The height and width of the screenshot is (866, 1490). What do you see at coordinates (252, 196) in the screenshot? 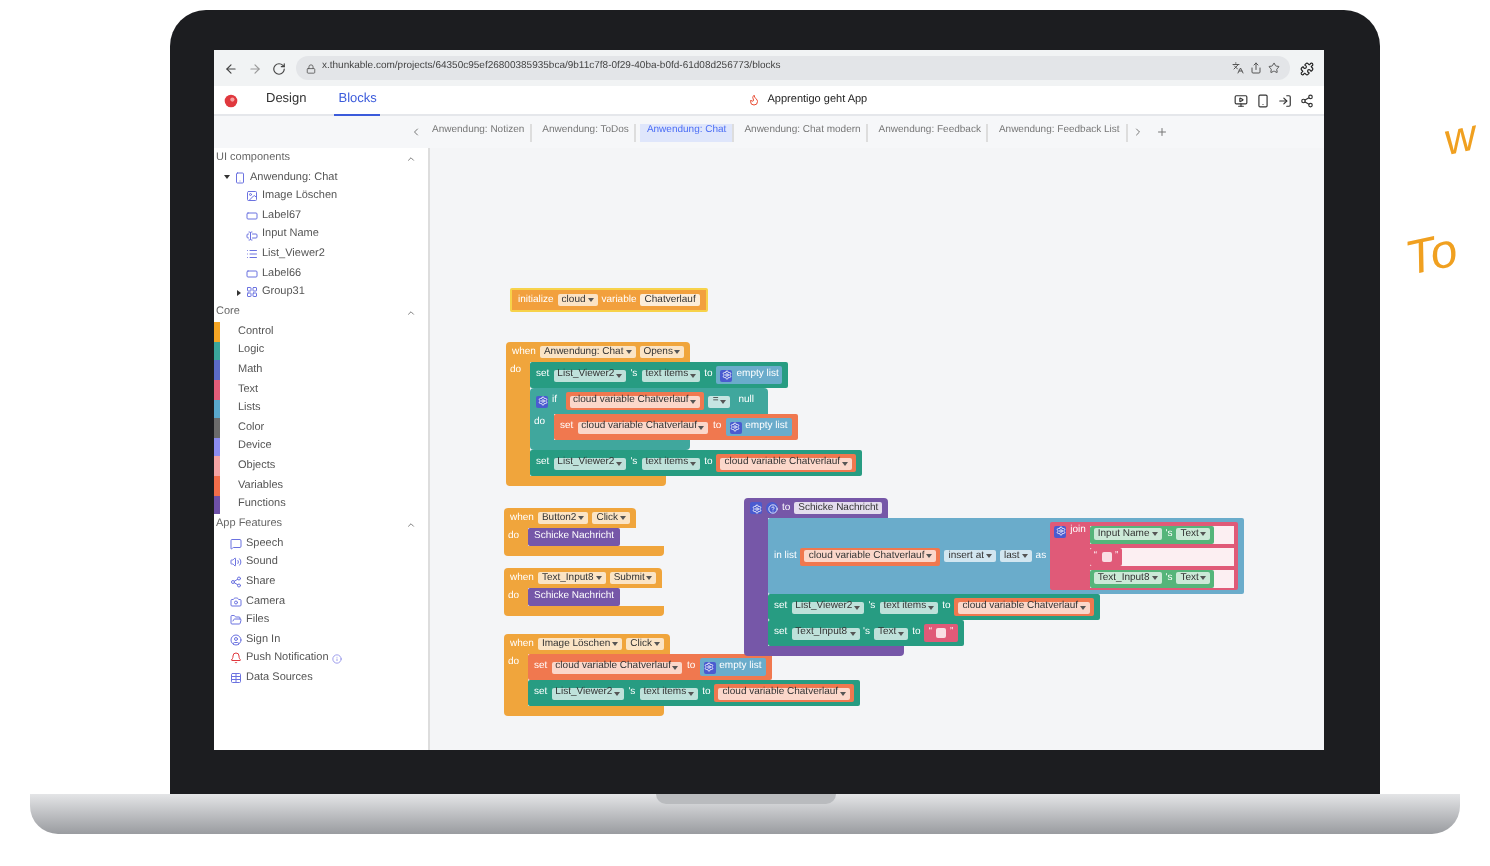
I see `image-icon` at bounding box center [252, 196].